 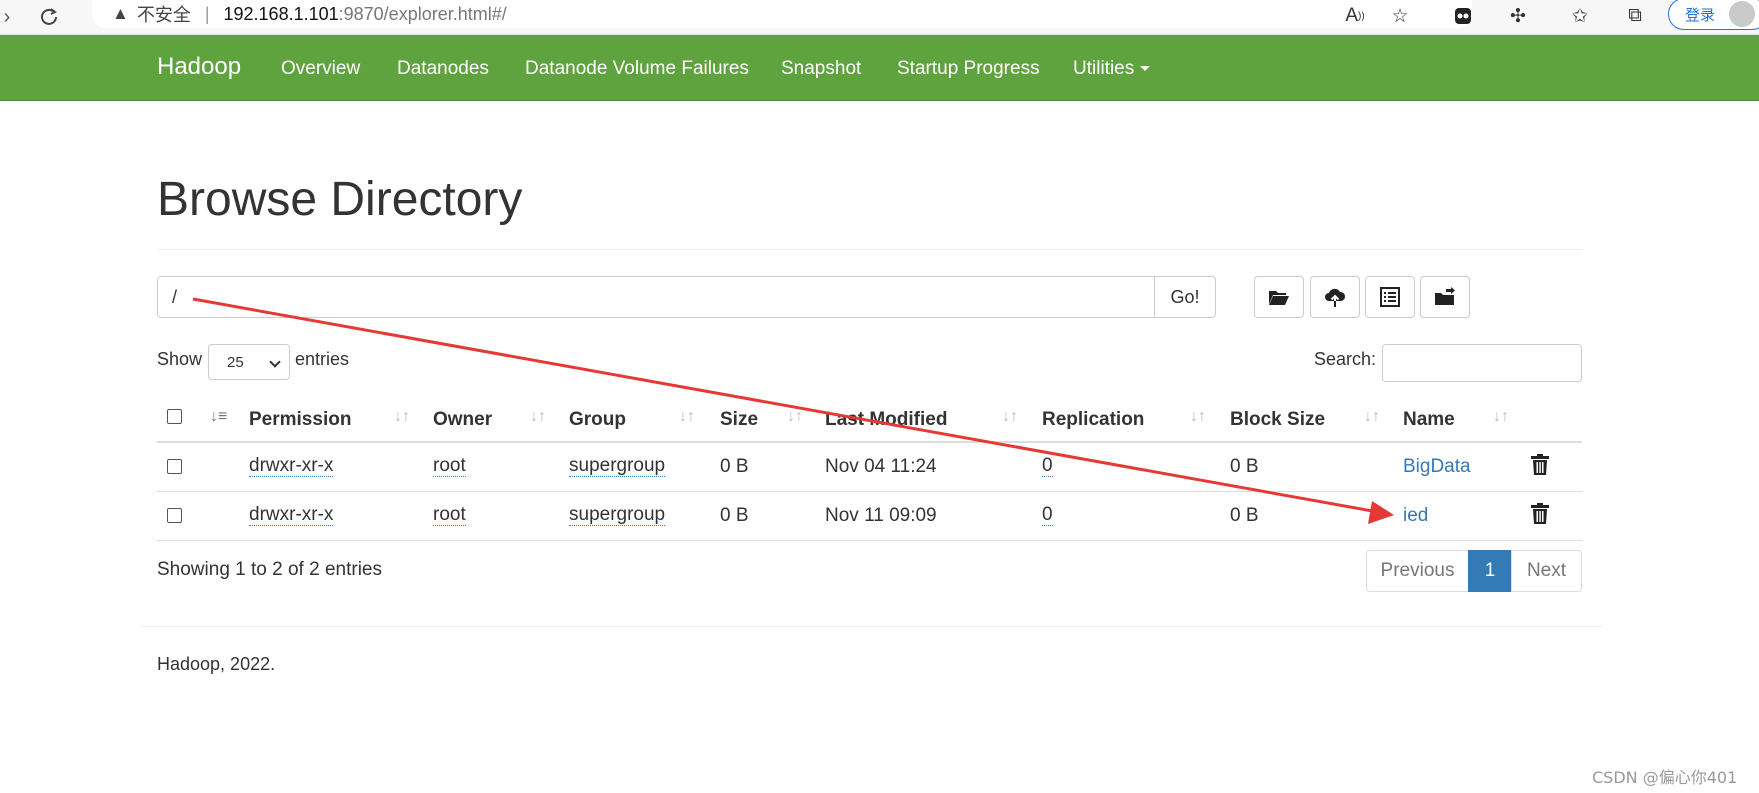 What do you see at coordinates (163, 15) in the screenshot?
I see `security-label: 不安全` at bounding box center [163, 15].